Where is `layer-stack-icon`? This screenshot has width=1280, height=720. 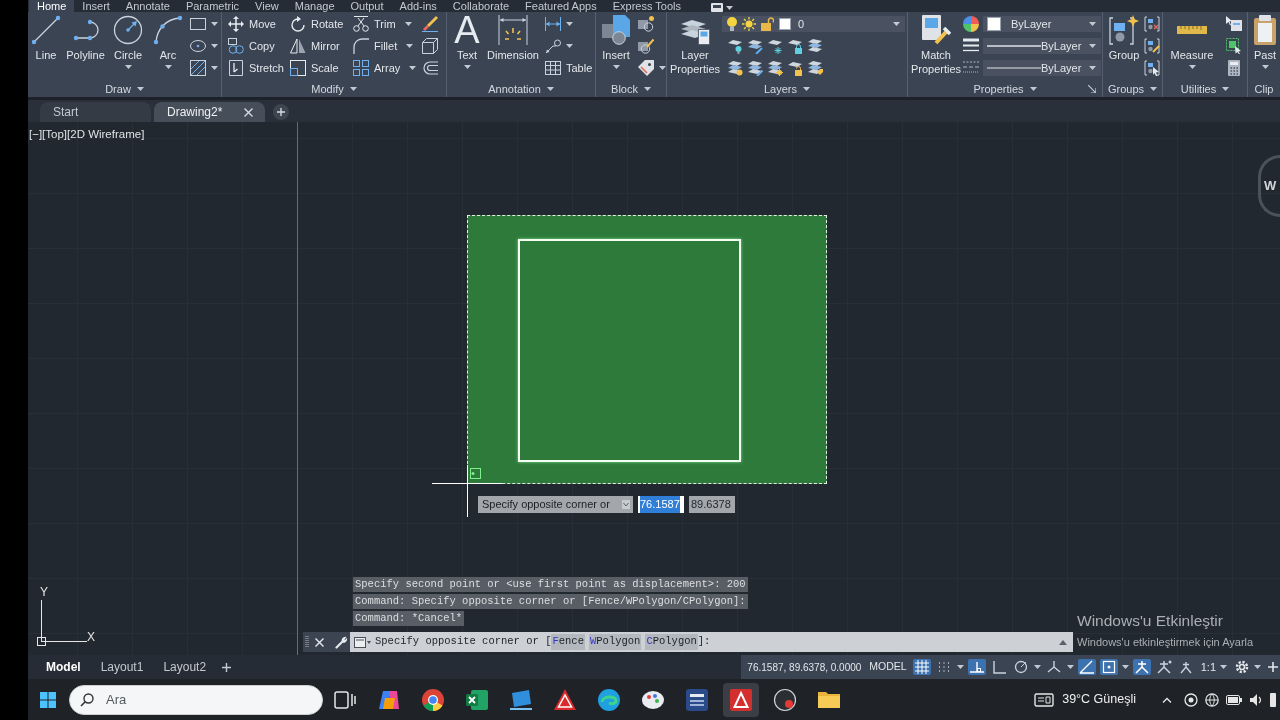 layer-stack-icon is located at coordinates (815, 46).